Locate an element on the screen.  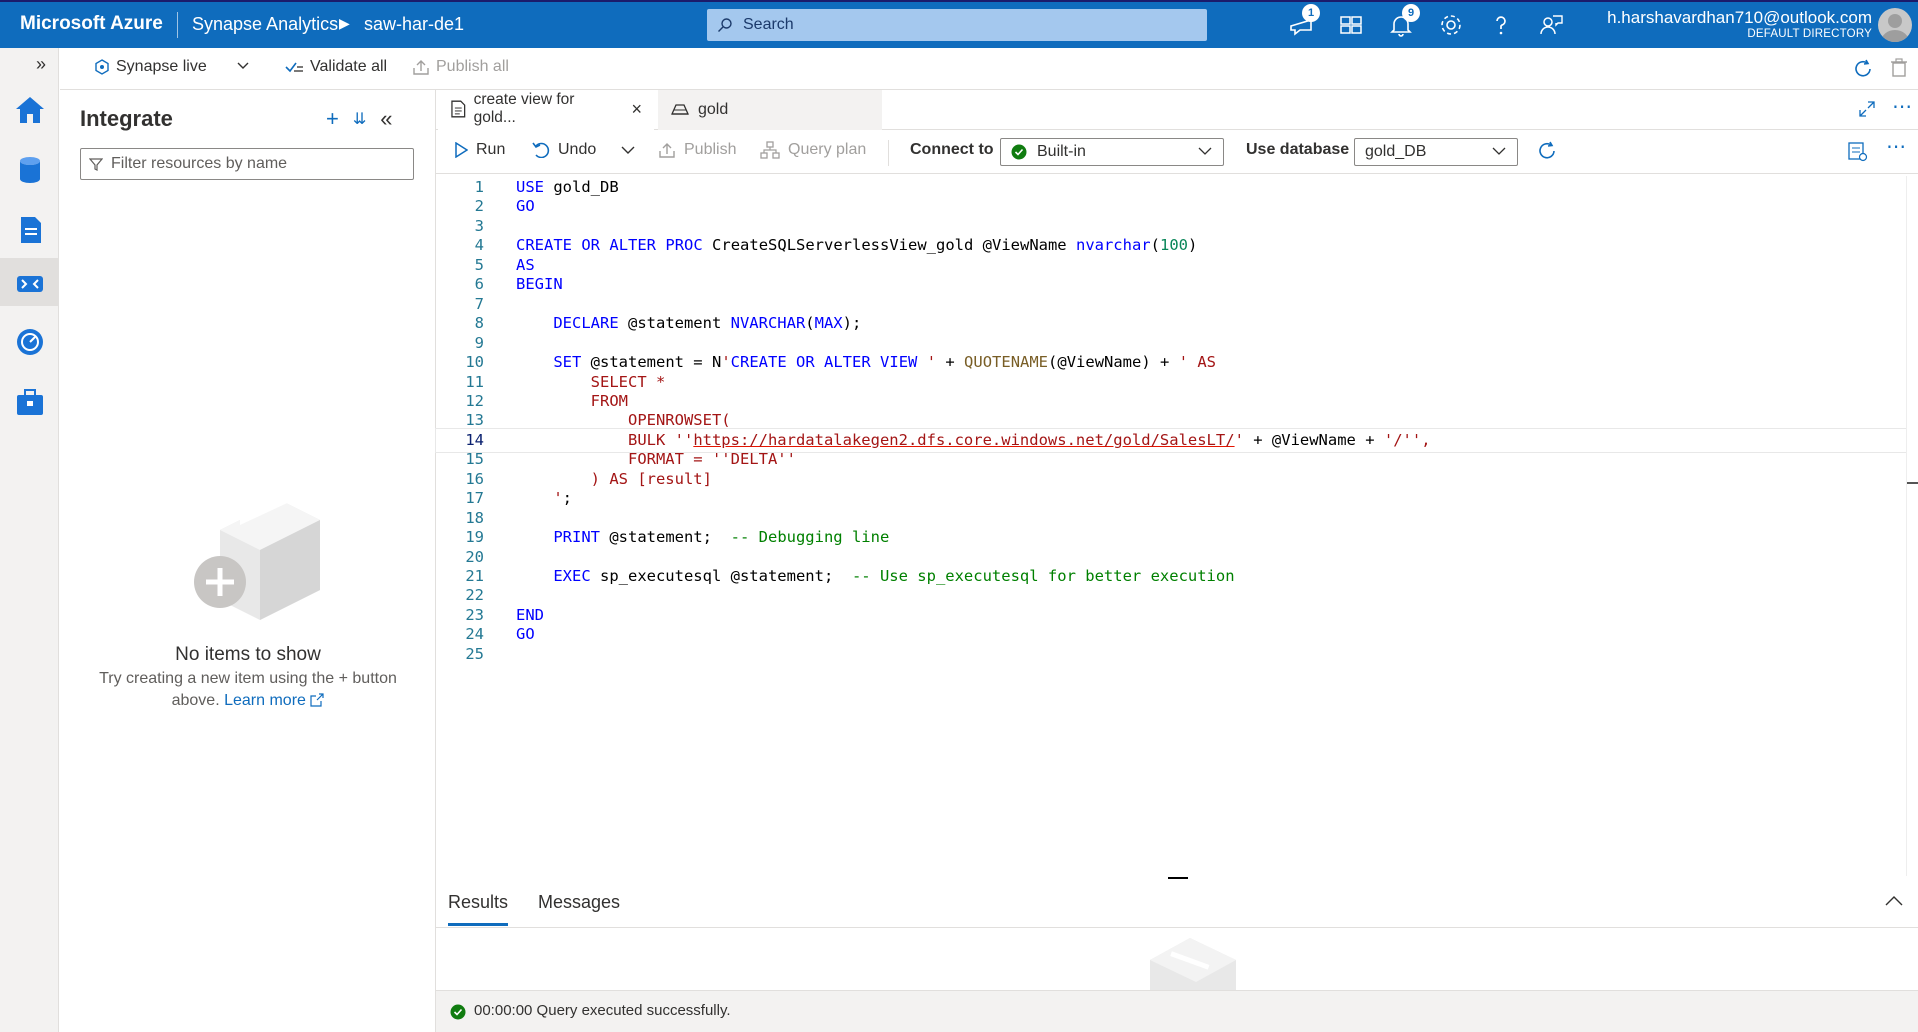
learn-more-link: Learn more is located at coordinates (274, 700).